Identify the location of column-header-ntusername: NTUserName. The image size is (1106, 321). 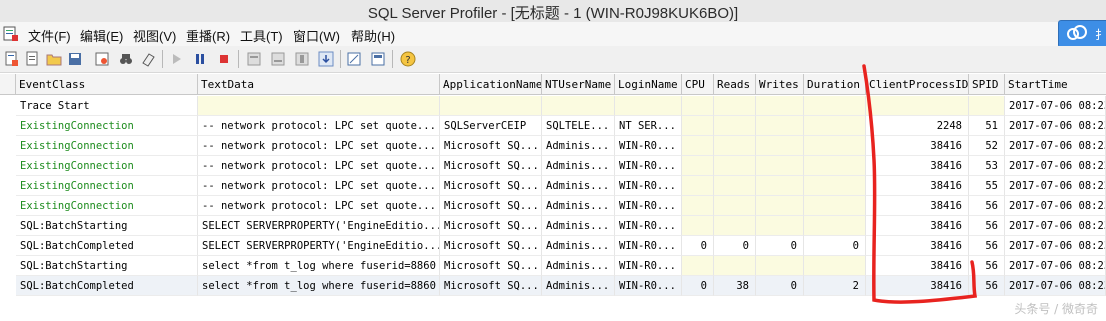
(578, 84).